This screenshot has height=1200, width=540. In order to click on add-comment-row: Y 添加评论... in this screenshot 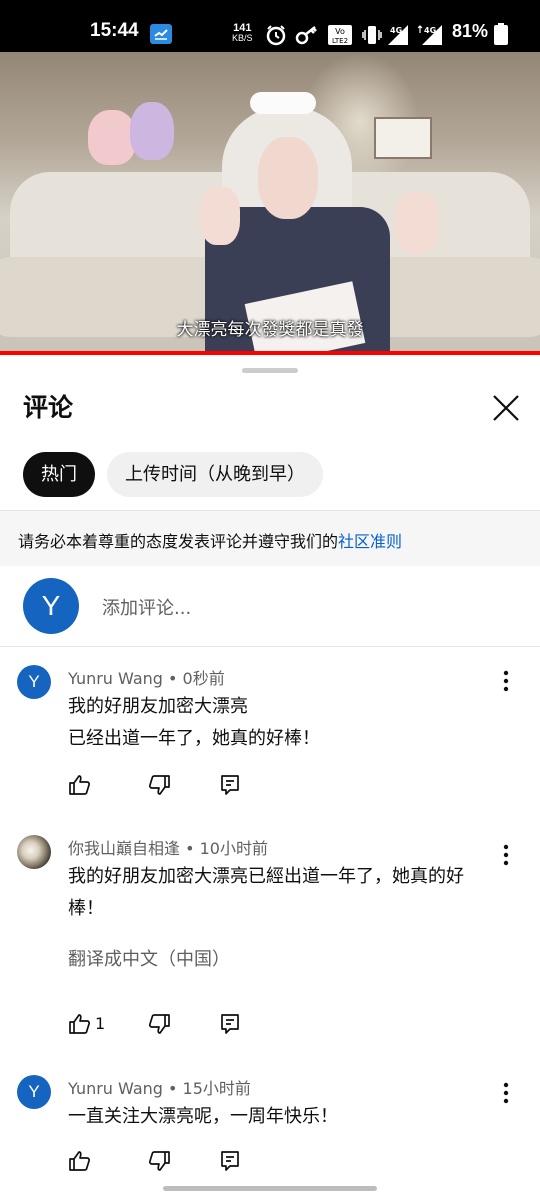, I will do `click(270, 606)`.